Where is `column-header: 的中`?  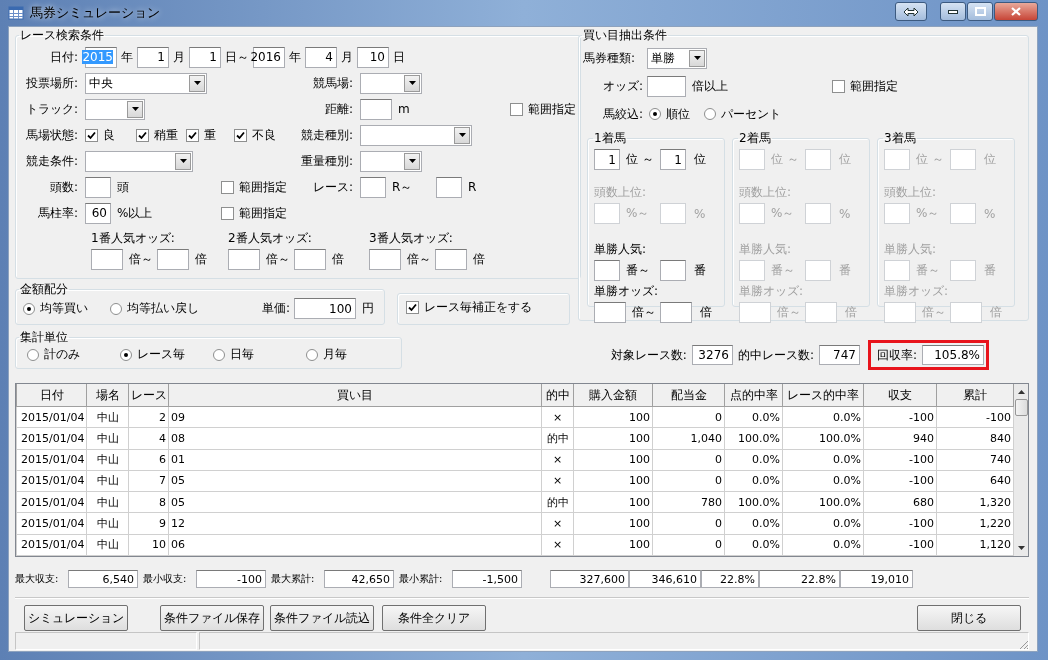 column-header: 的中 is located at coordinates (557, 395).